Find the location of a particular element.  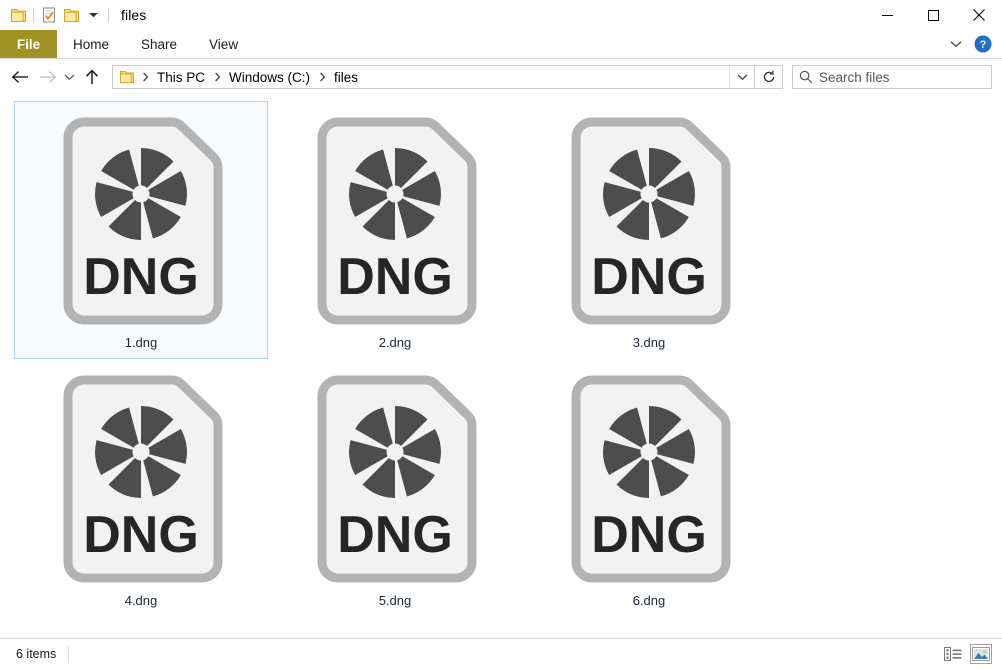

breadcrumb: This PC Windows (C:) files is located at coordinates (433, 77).